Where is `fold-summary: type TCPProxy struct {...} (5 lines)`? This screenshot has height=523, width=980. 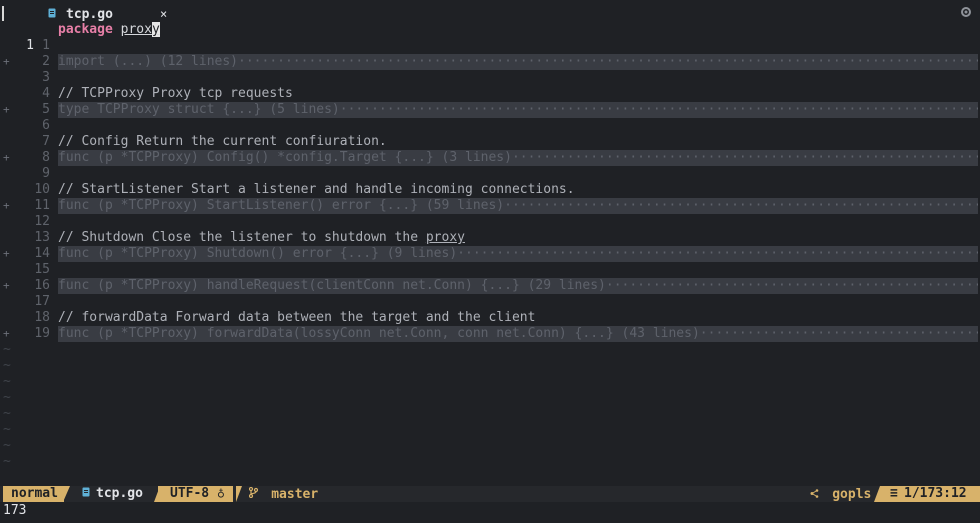 fold-summary: type TCPProxy struct {...} (5 lines) is located at coordinates (199, 109).